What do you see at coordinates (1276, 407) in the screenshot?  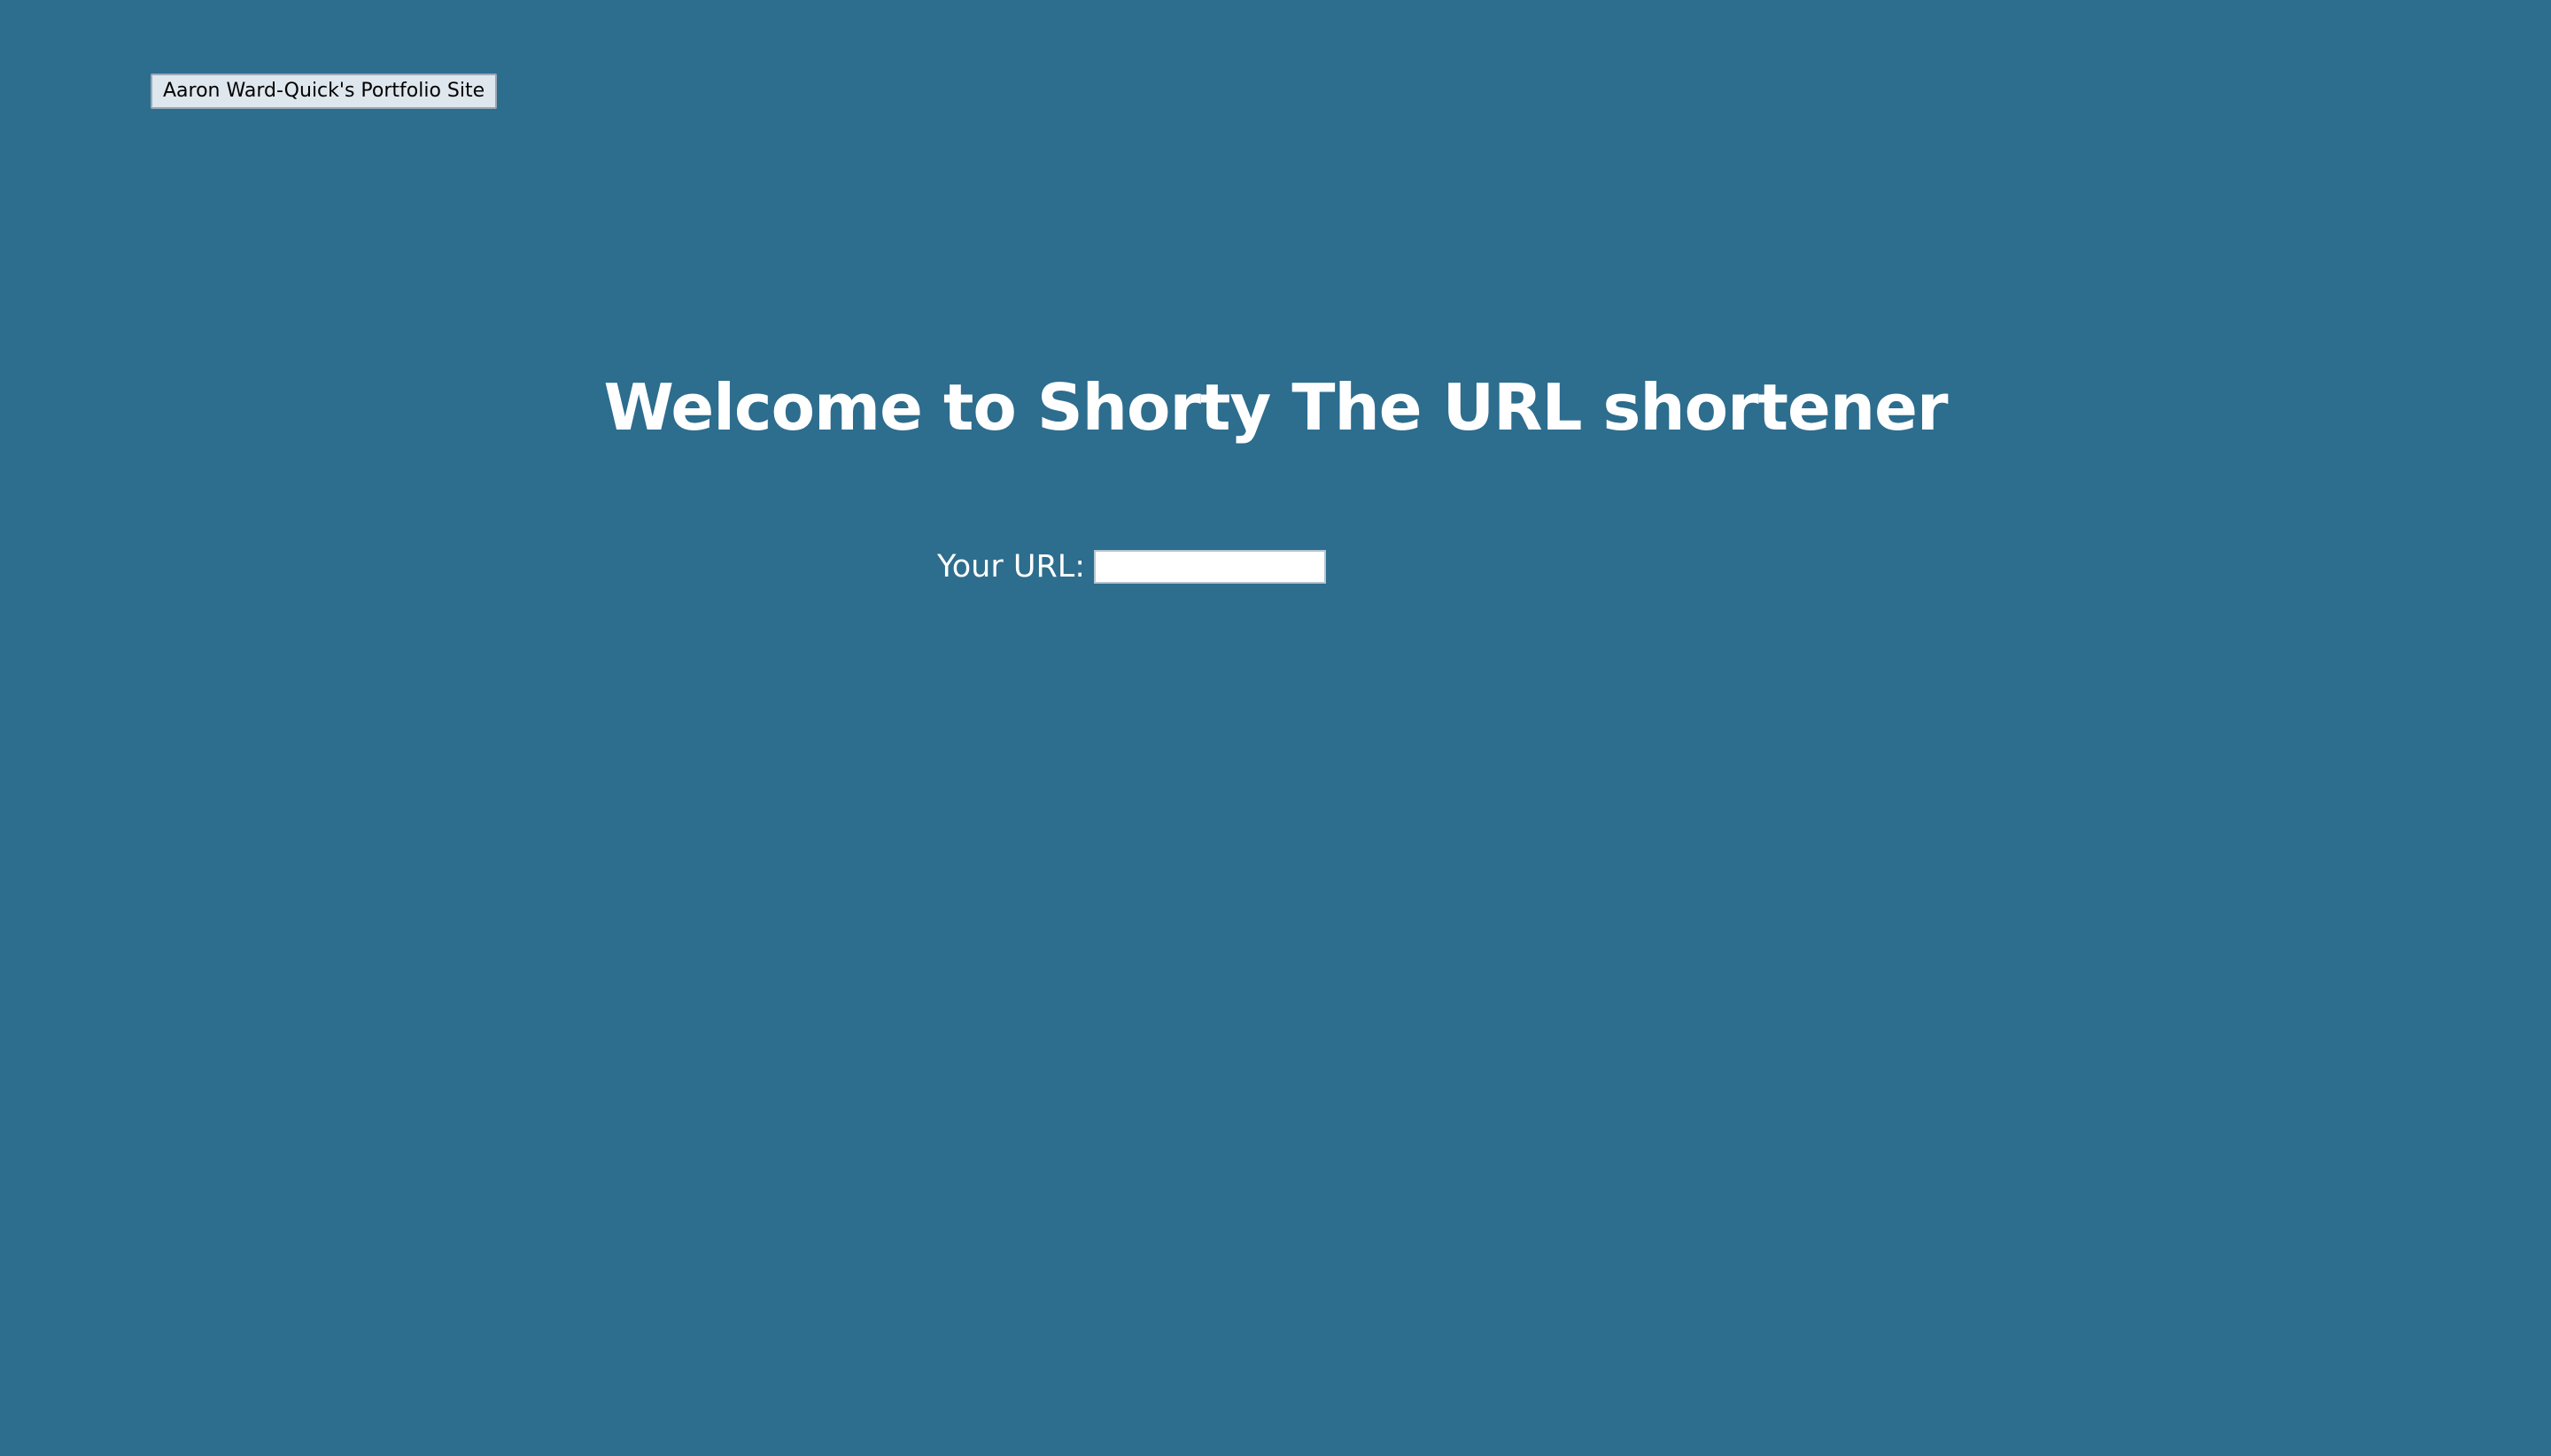 I see `page-title: Welcome to Shorty The URL shortener` at bounding box center [1276, 407].